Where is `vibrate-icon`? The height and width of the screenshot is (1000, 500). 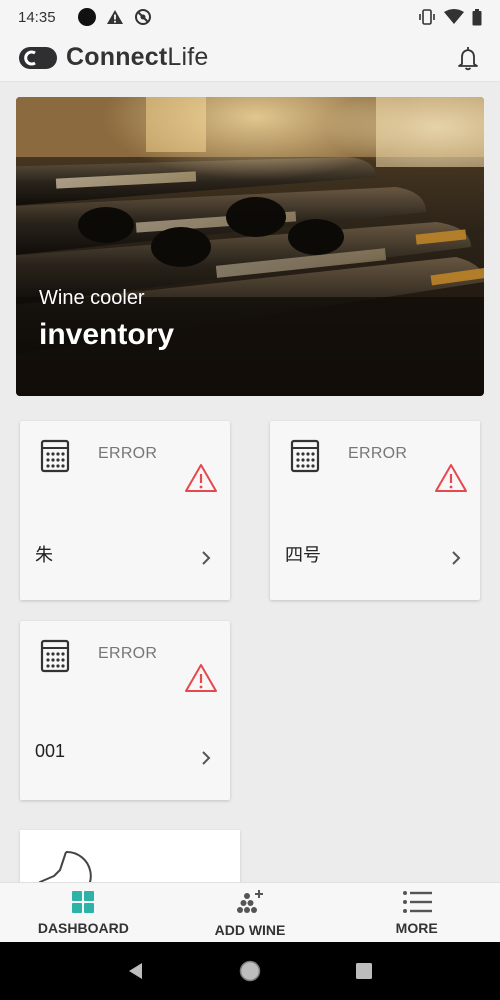
vibrate-icon is located at coordinates (427, 17).